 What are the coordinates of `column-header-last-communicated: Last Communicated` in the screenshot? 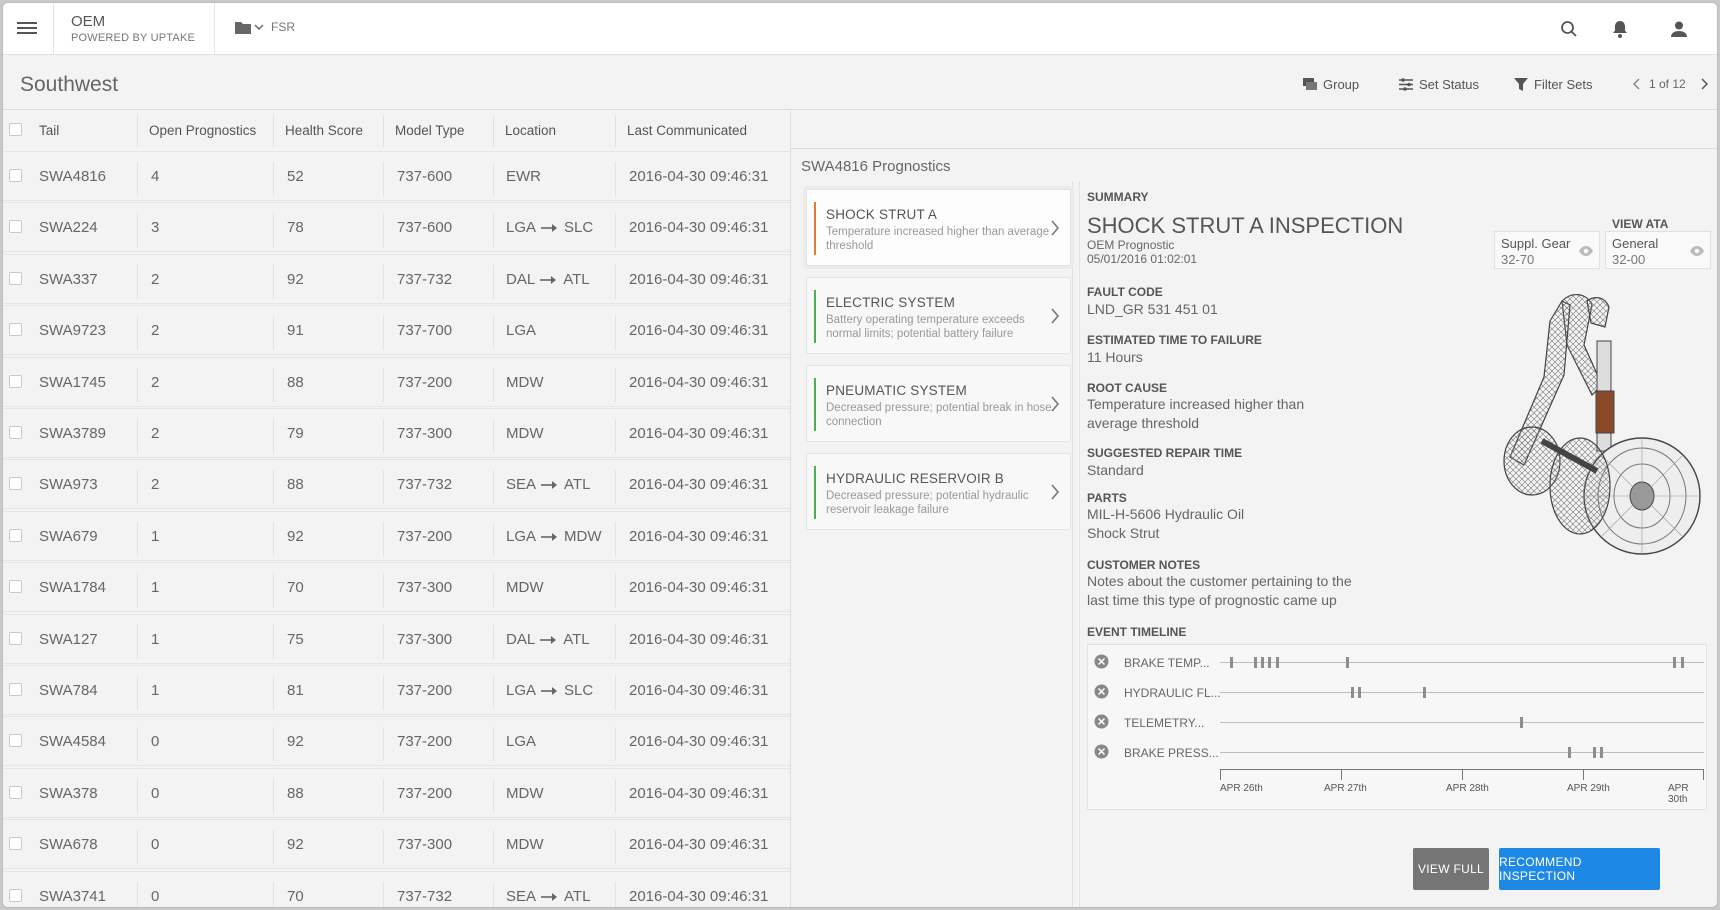 It's located at (687, 130).